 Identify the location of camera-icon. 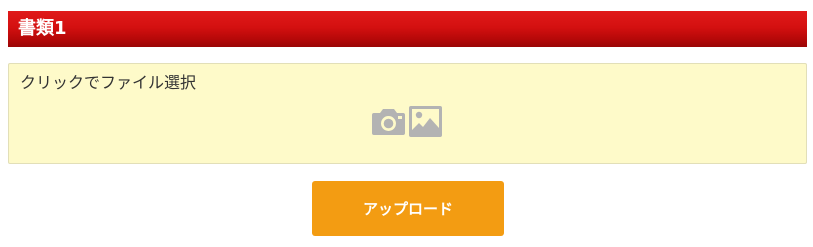
(388, 121).